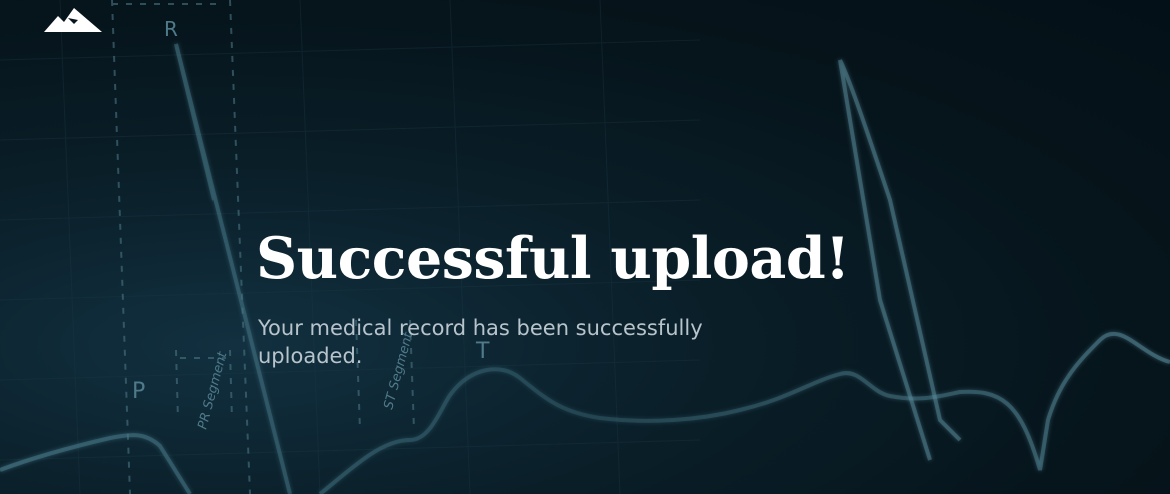 This screenshot has height=494, width=1170. I want to click on page-title: Successful upload!, so click(553, 258).